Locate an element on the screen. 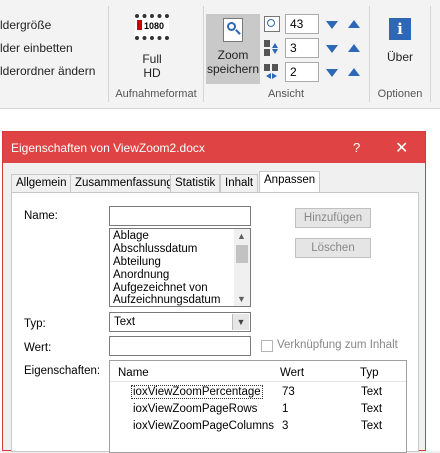 The image size is (440, 453). list-item: Abschlussdatum is located at coordinates (155, 249).